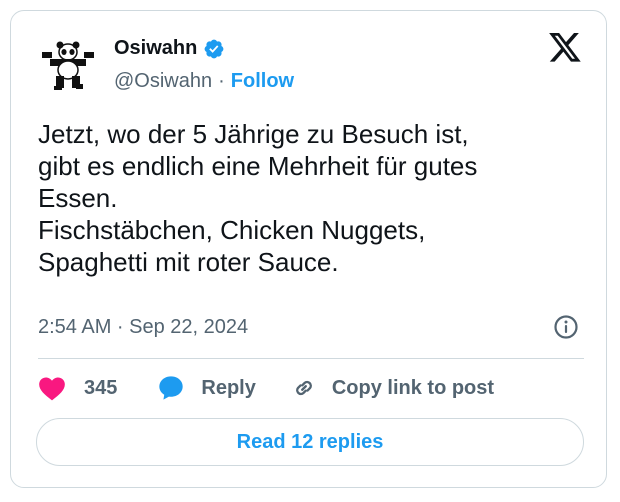  I want to click on like-button: 345, so click(77, 388).